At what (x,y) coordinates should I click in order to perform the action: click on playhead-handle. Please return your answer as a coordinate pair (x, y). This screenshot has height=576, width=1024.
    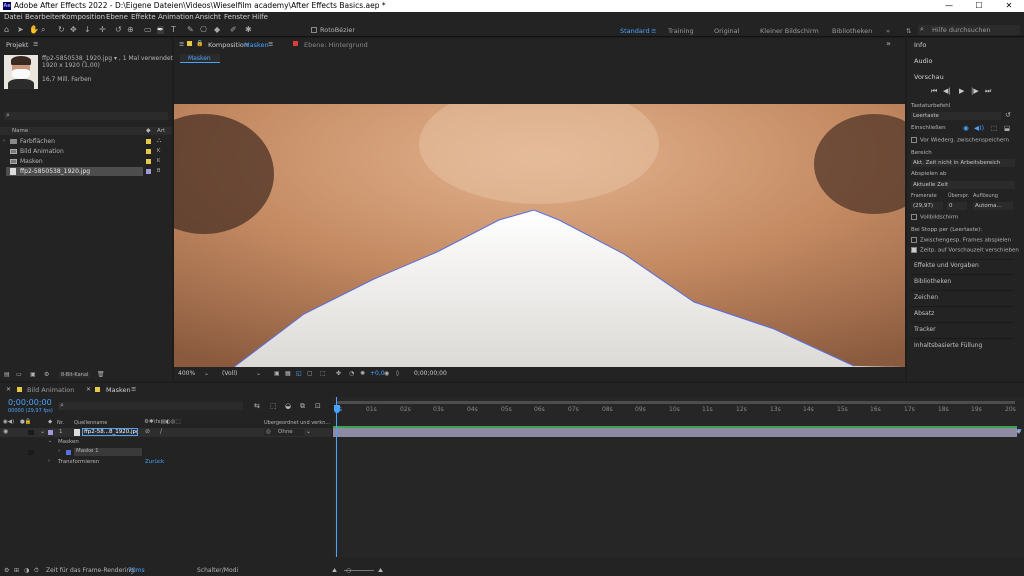
    Looking at the image, I should click on (337, 409).